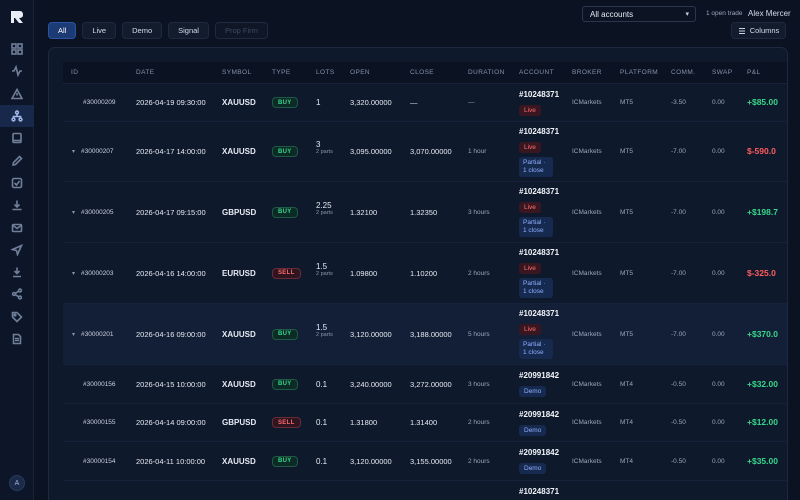 The height and width of the screenshot is (500, 800). What do you see at coordinates (536, 72) in the screenshot?
I see `col-account: ACCOUNT` at bounding box center [536, 72].